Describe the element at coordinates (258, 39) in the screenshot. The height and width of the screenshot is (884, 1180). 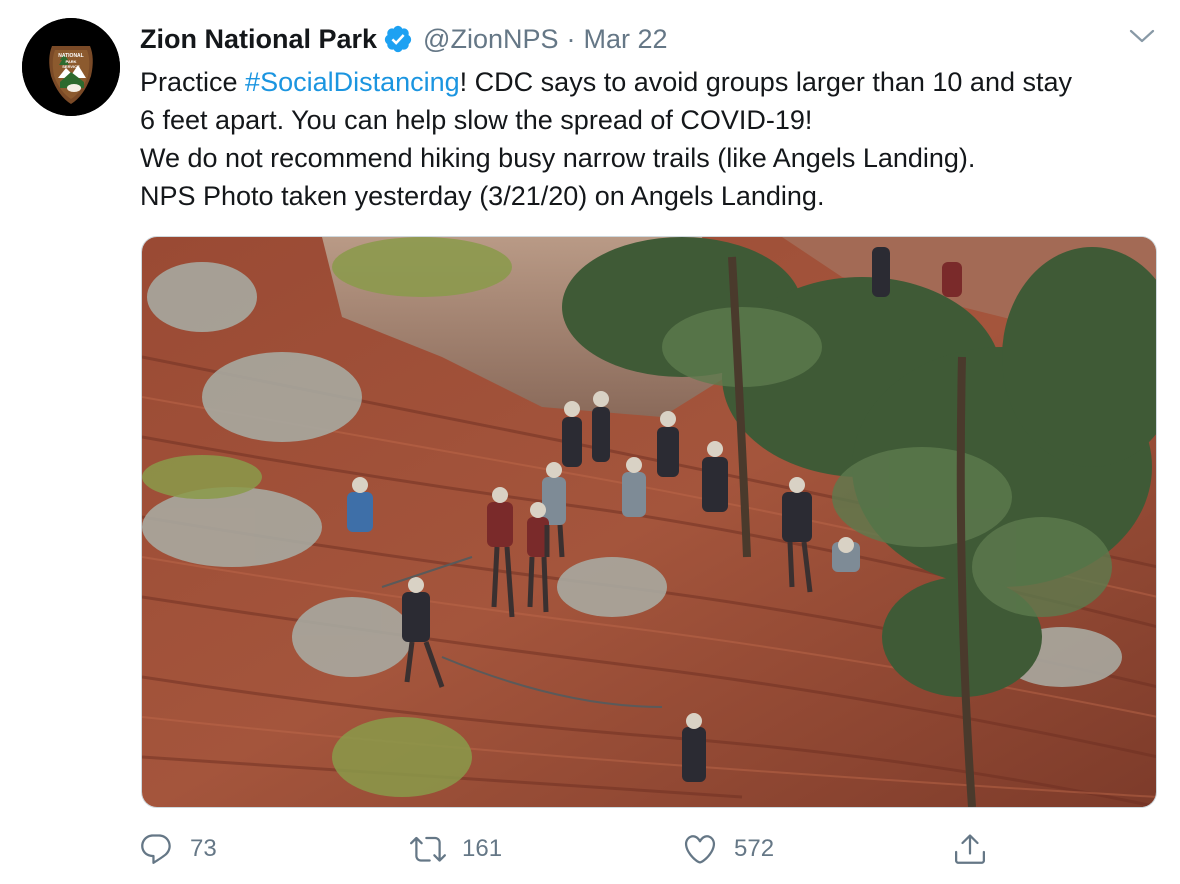
I see `author-name: Zion National Park` at that location.